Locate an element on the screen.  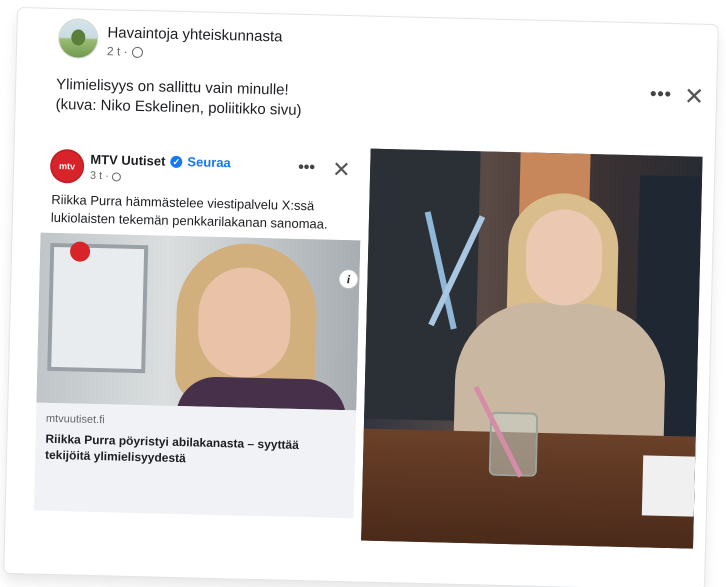
link-domain: mtvuutiset.fi is located at coordinates (75, 419).